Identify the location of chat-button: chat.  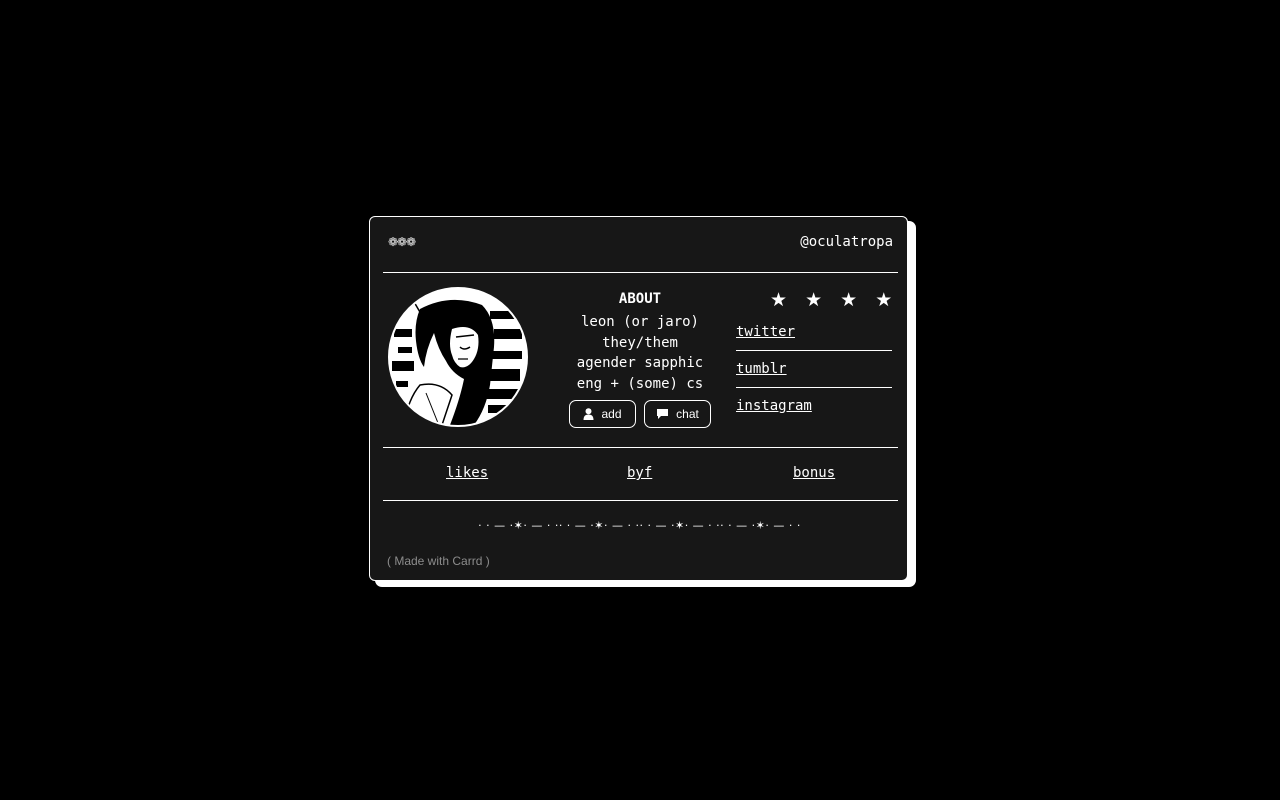
(677, 414).